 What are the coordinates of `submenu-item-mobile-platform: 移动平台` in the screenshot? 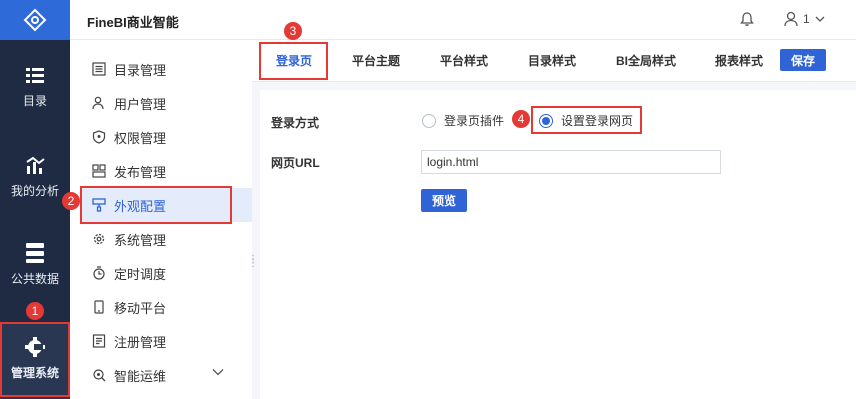 It's located at (166, 307).